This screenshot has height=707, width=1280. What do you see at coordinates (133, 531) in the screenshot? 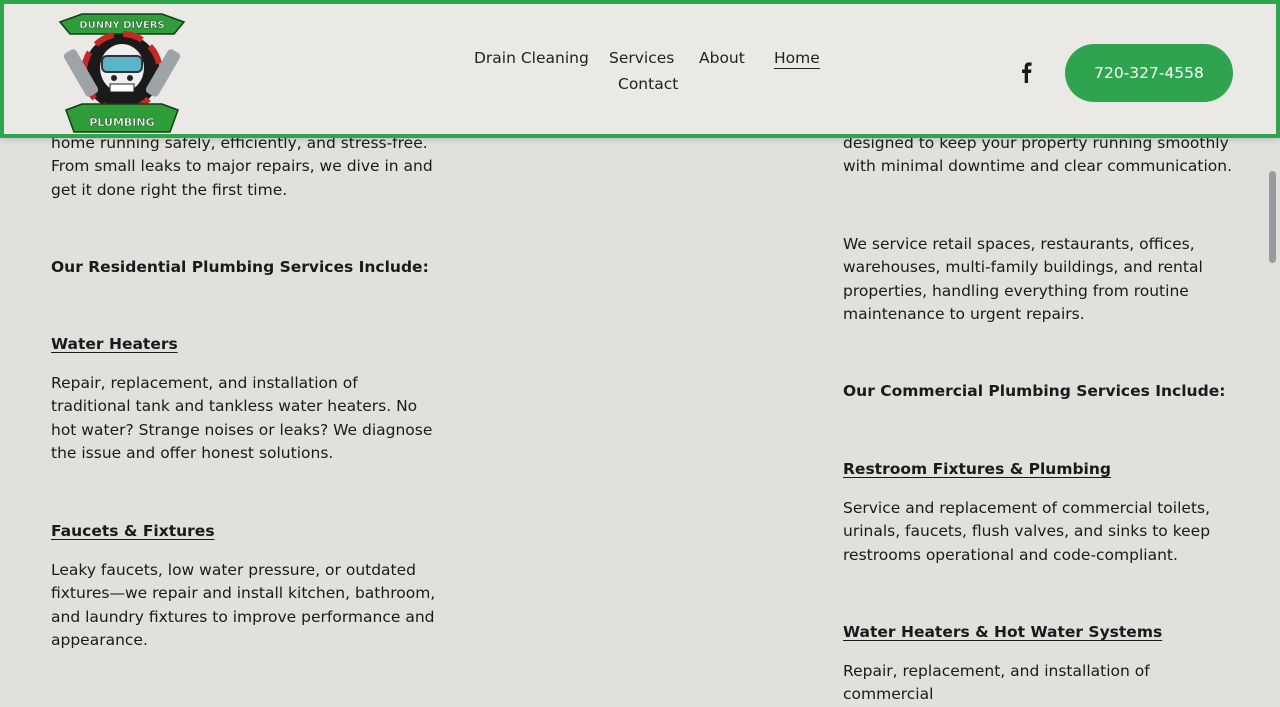
I see `service-title: Faucets & Fixtures` at bounding box center [133, 531].